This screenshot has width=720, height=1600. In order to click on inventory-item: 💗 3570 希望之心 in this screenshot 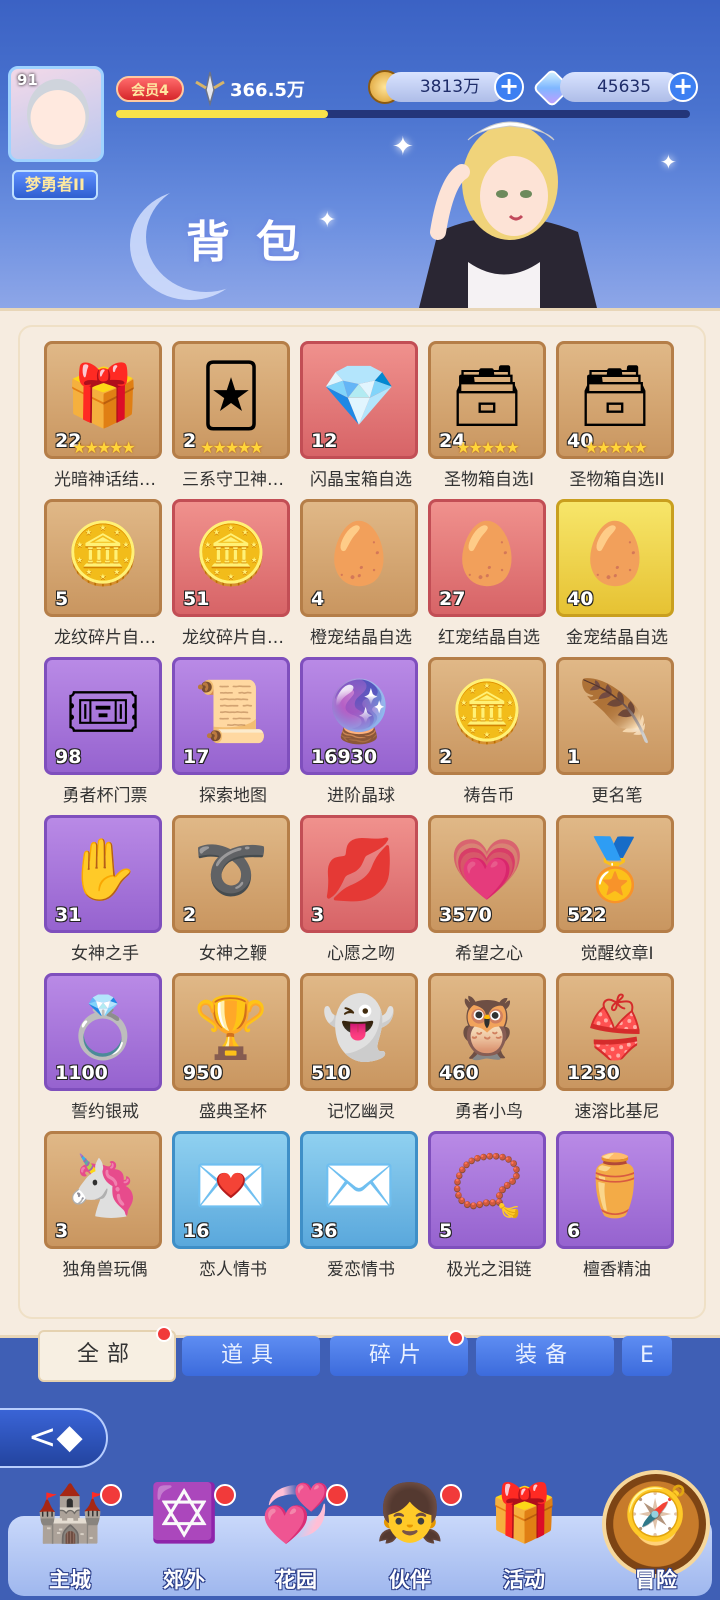, I will do `click(489, 892)`.